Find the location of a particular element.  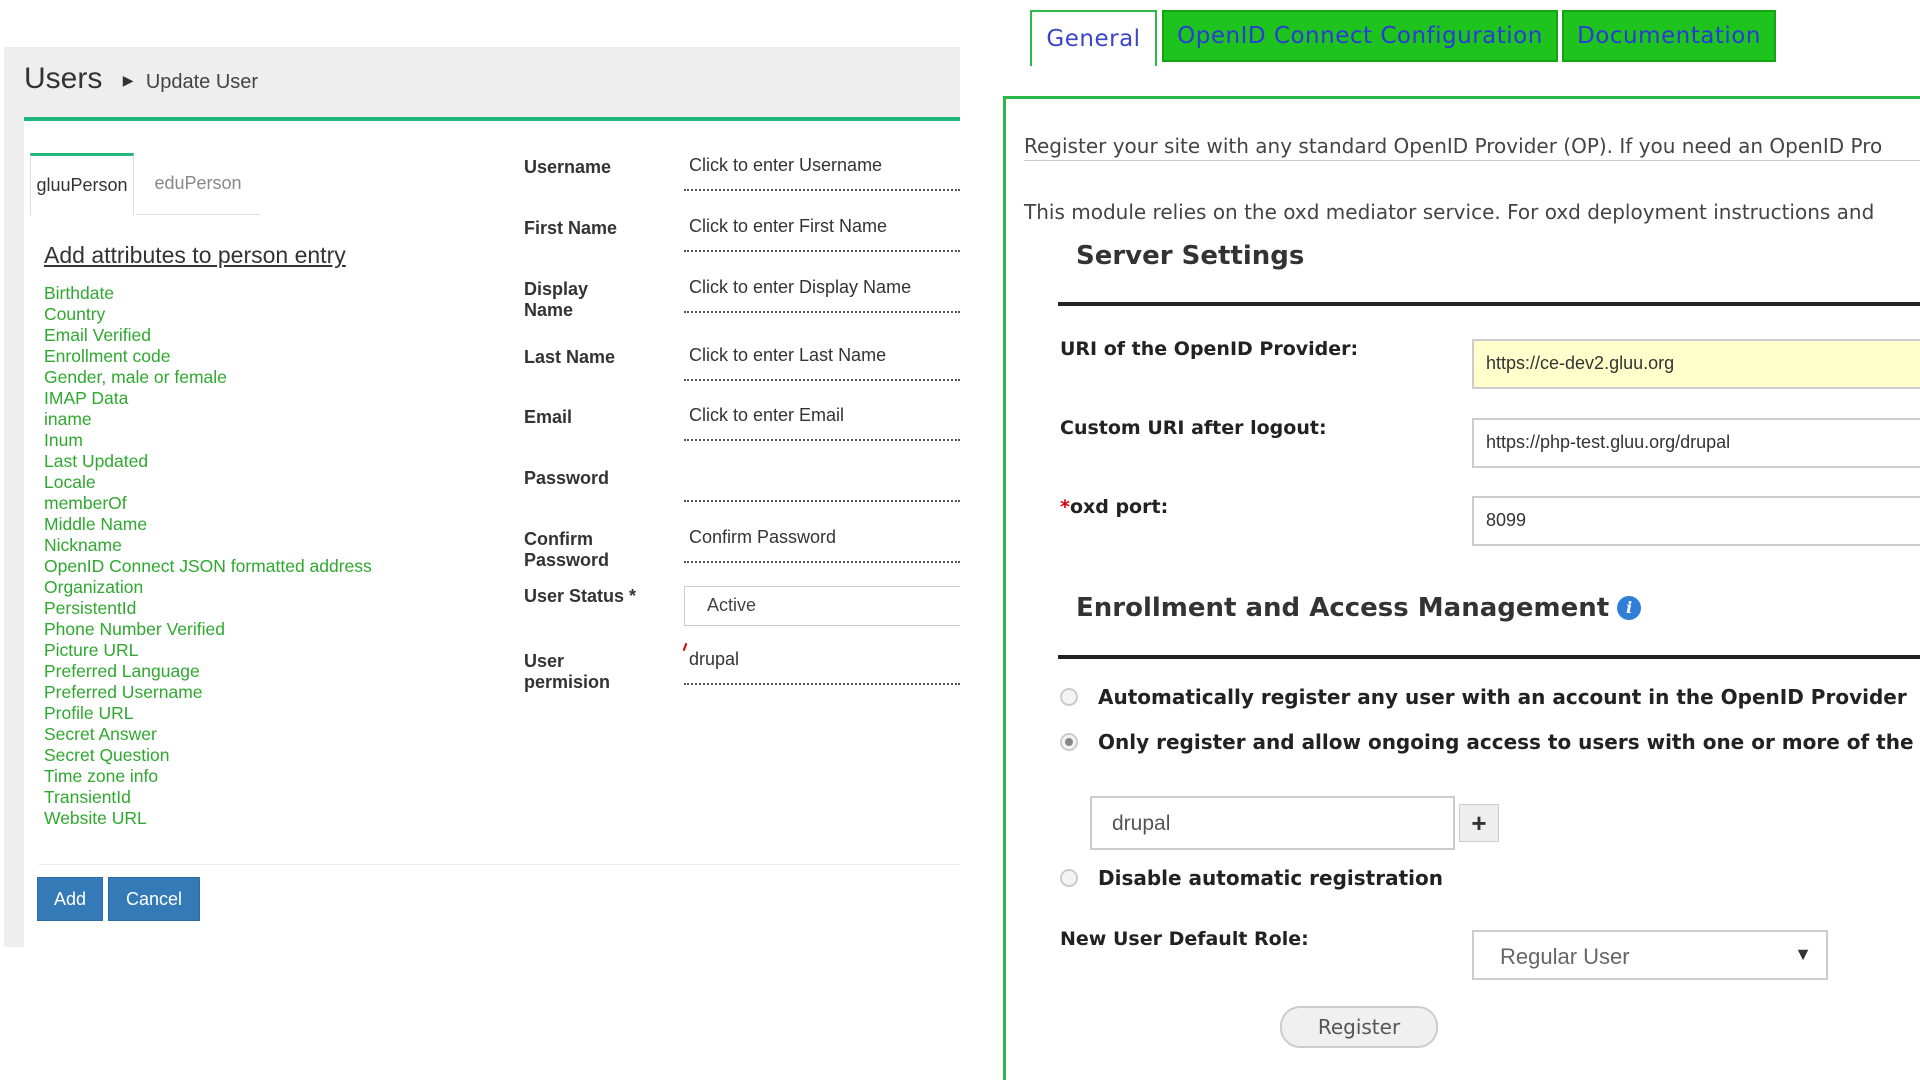

user-permission-label: User permision is located at coordinates (567, 671).